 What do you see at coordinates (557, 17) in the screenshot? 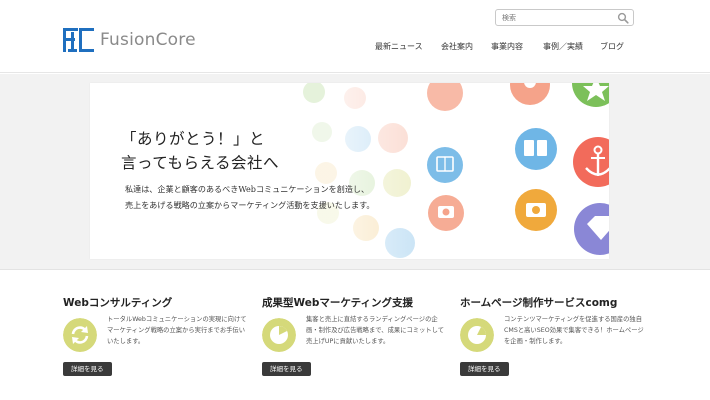
I see `search-input` at bounding box center [557, 17].